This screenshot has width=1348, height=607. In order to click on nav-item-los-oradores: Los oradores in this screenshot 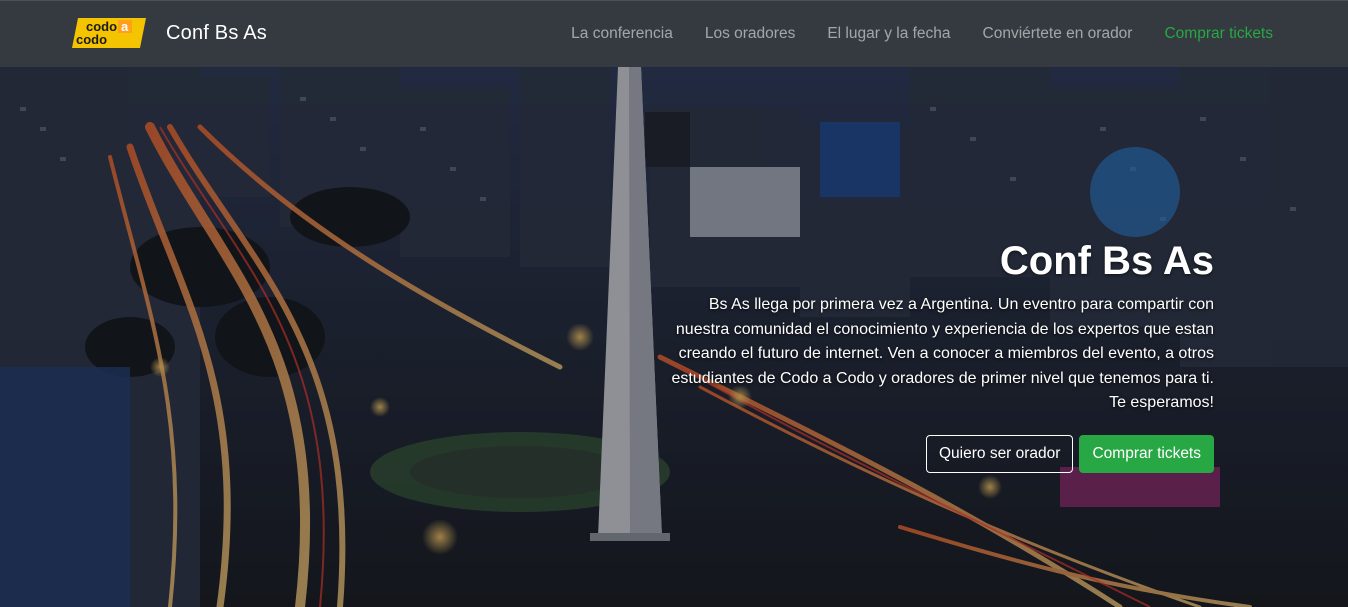, I will do `click(750, 34)`.